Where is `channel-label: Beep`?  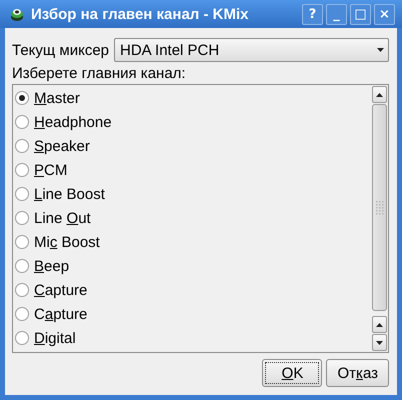
channel-label: Beep is located at coordinates (52, 266).